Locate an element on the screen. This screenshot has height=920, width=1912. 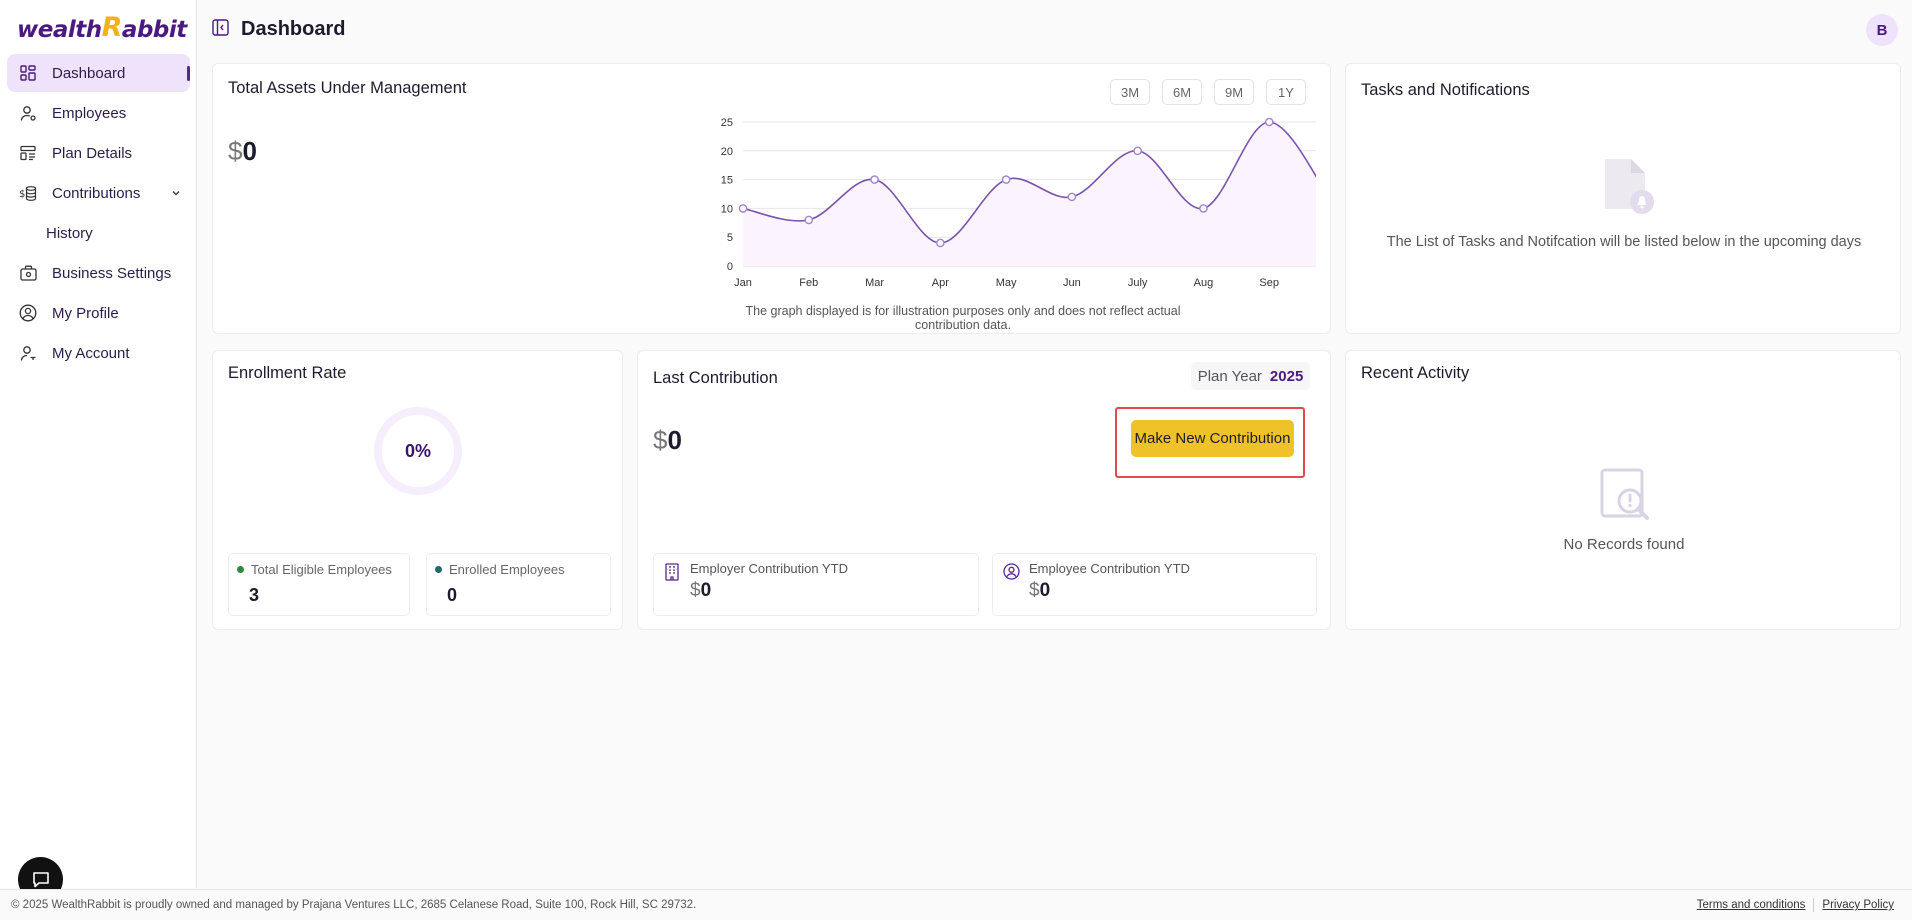
privacy-link: Privacy Policy is located at coordinates (1858, 905).